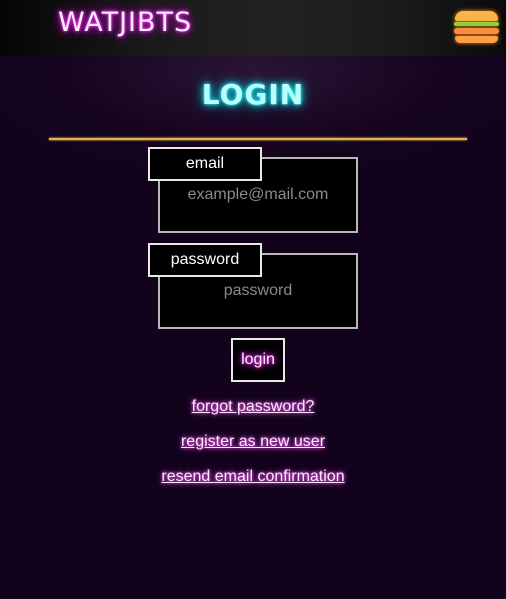  What do you see at coordinates (253, 94) in the screenshot?
I see `page-title: LOGIN` at bounding box center [253, 94].